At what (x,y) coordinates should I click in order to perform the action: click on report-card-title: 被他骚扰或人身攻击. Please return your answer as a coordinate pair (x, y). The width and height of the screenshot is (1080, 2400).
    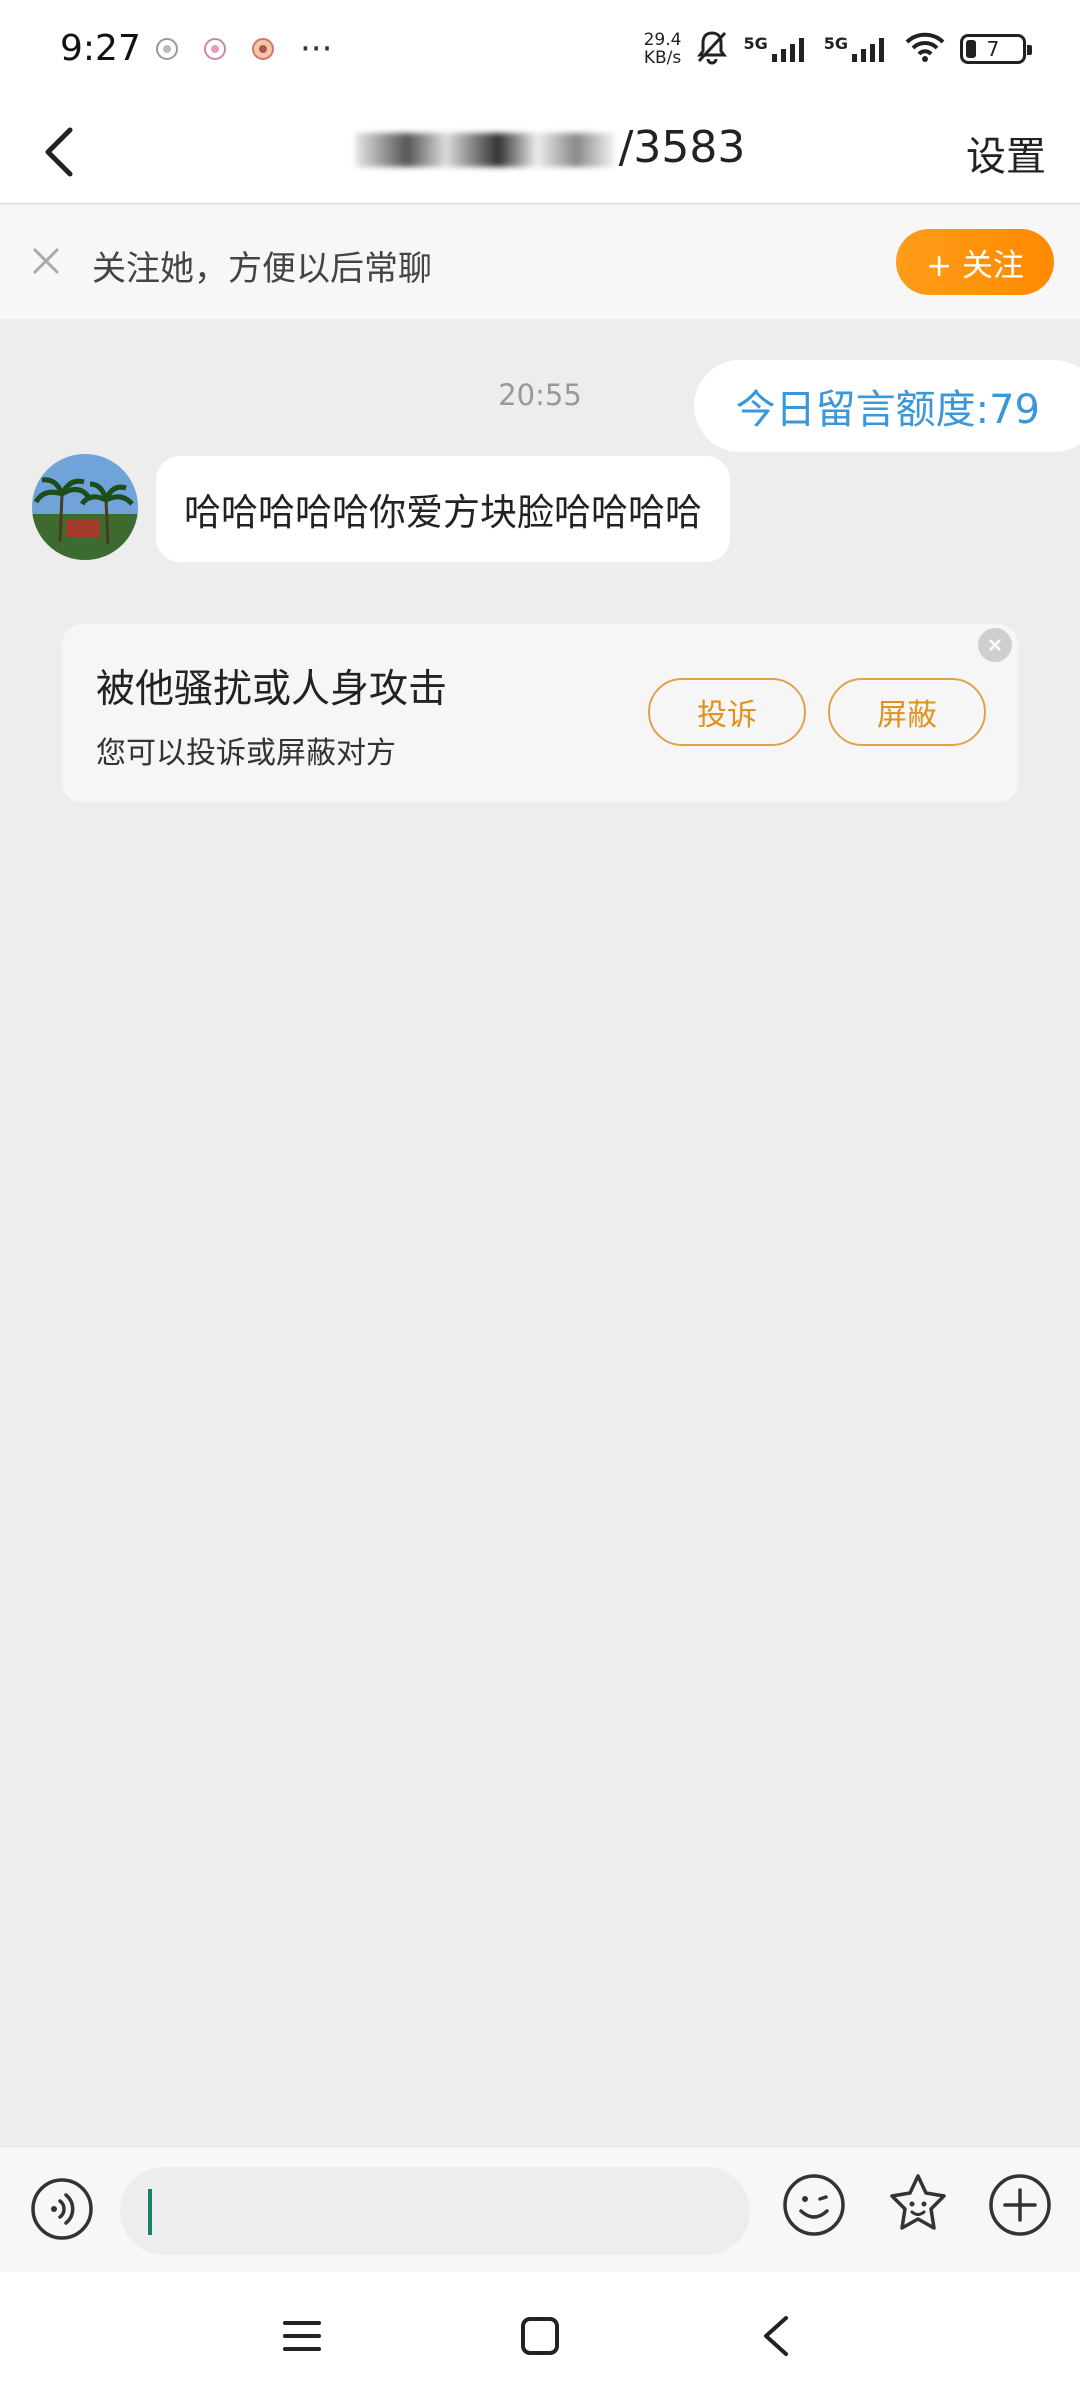
    Looking at the image, I should click on (272, 689).